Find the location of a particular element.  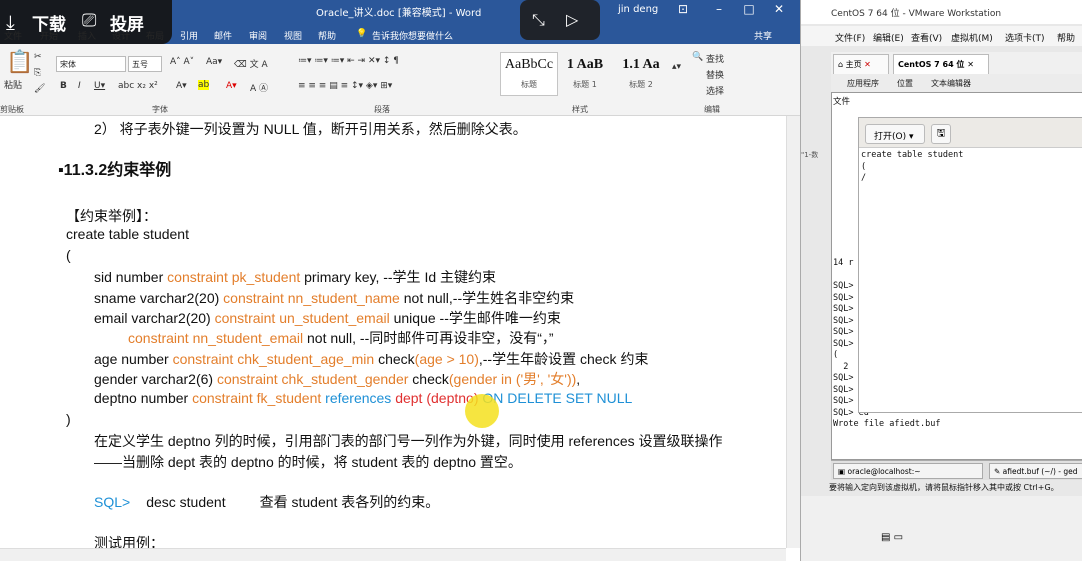

bullets-icon: ≔▾ ≔▾ ≔▾ ⇤ ⇥ ✕▾ ↕ ¶ is located at coordinates (348, 61).